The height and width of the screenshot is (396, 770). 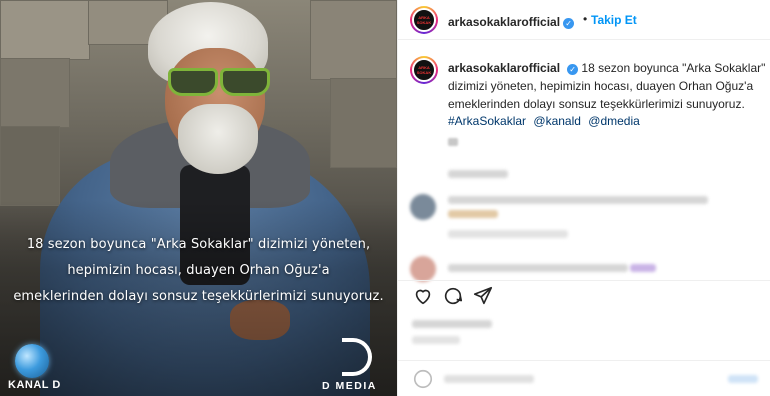 What do you see at coordinates (504, 68) in the screenshot?
I see `caption-username: arkasokaklarofficial` at bounding box center [504, 68].